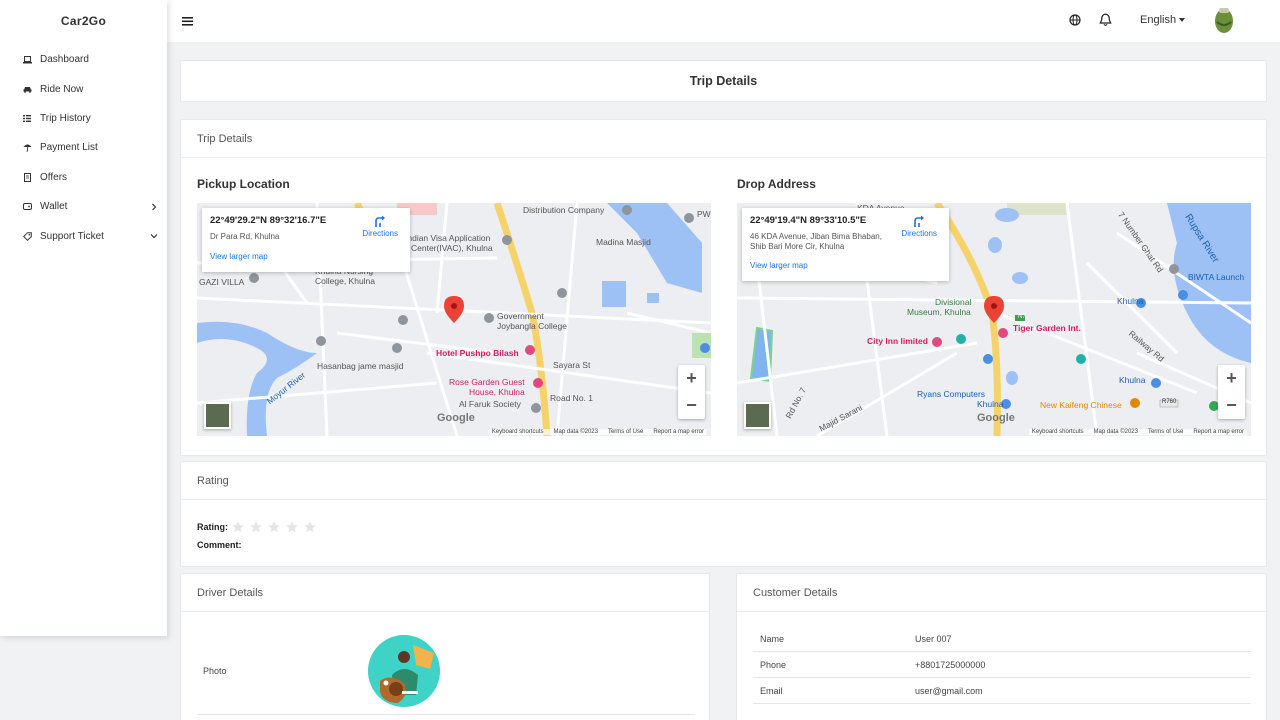  Describe the element at coordinates (572, 365) in the screenshot. I see `map-label-sayara: Sayara St` at that location.